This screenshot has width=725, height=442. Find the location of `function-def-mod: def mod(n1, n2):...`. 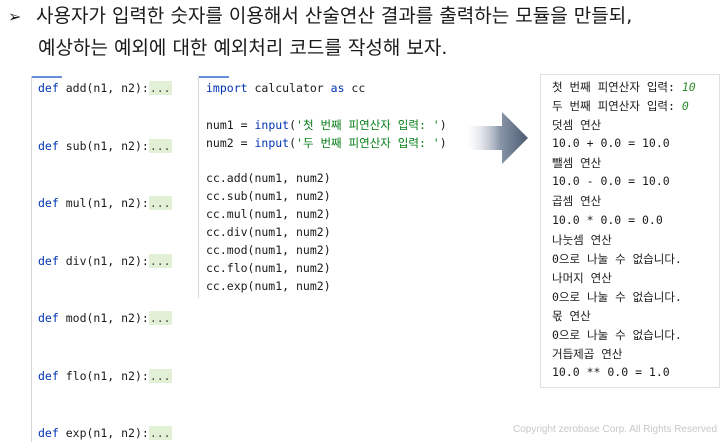

function-def-mod: def mod(n1, n2):... is located at coordinates (105, 318).